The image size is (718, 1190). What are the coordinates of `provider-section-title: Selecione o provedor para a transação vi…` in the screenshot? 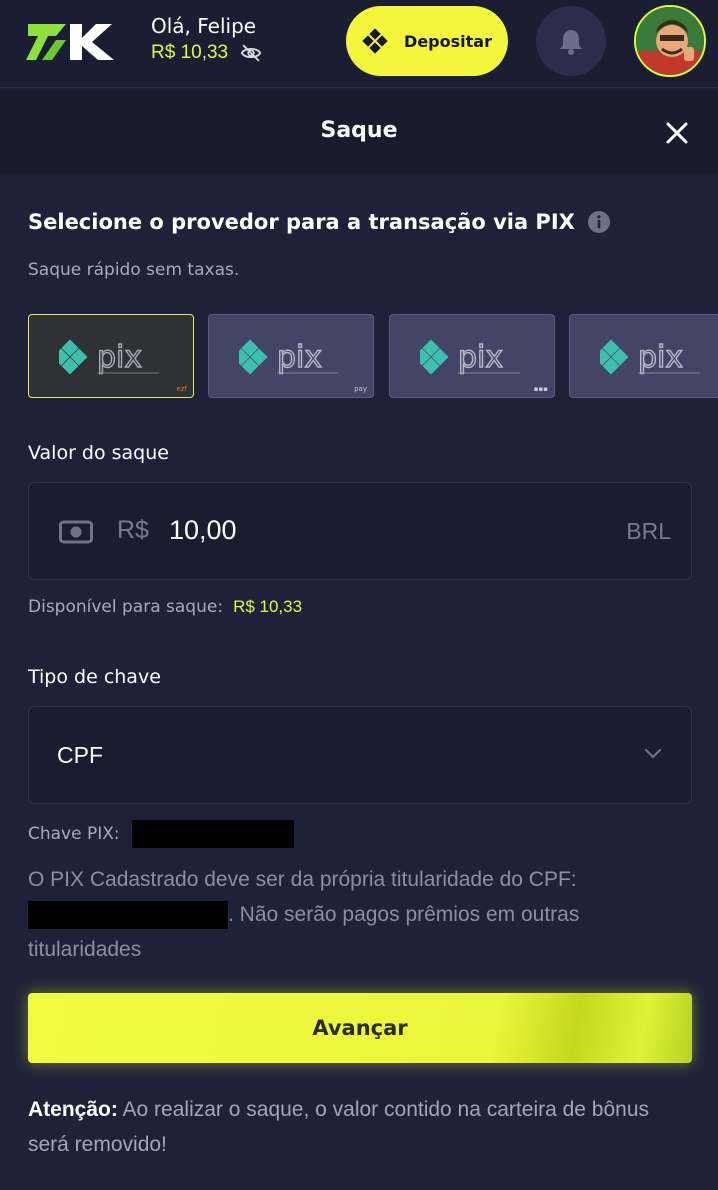 It's located at (319, 222).